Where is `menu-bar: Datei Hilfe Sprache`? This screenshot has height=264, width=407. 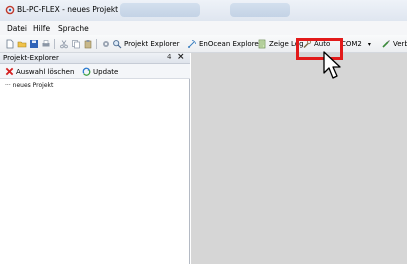
menu-bar: Datei Hilfe Sprache is located at coordinates (203, 28).